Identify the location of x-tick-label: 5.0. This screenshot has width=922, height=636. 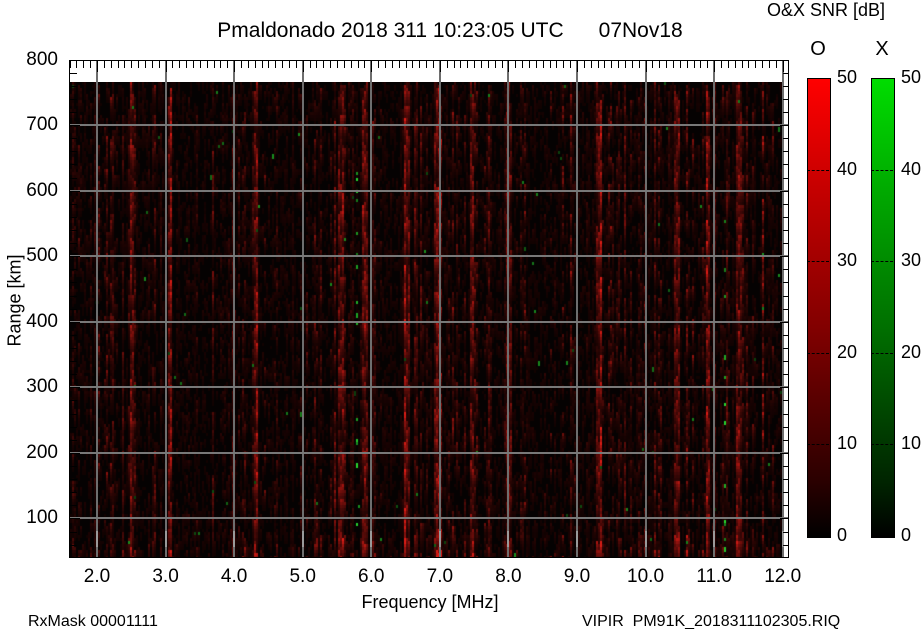
(302, 576).